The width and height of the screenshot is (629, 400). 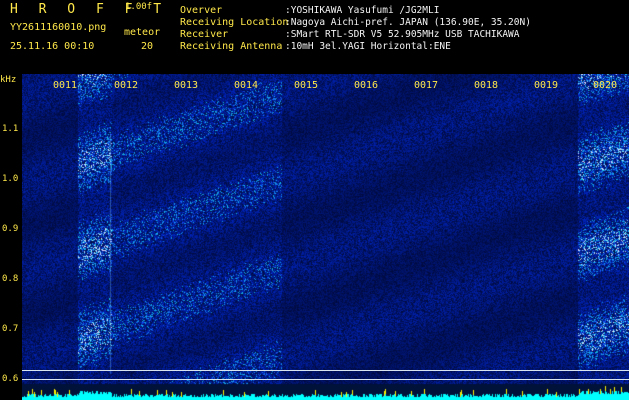 What do you see at coordinates (10, 179) in the screenshot?
I see `frequency-tick-label: 1.0` at bounding box center [10, 179].